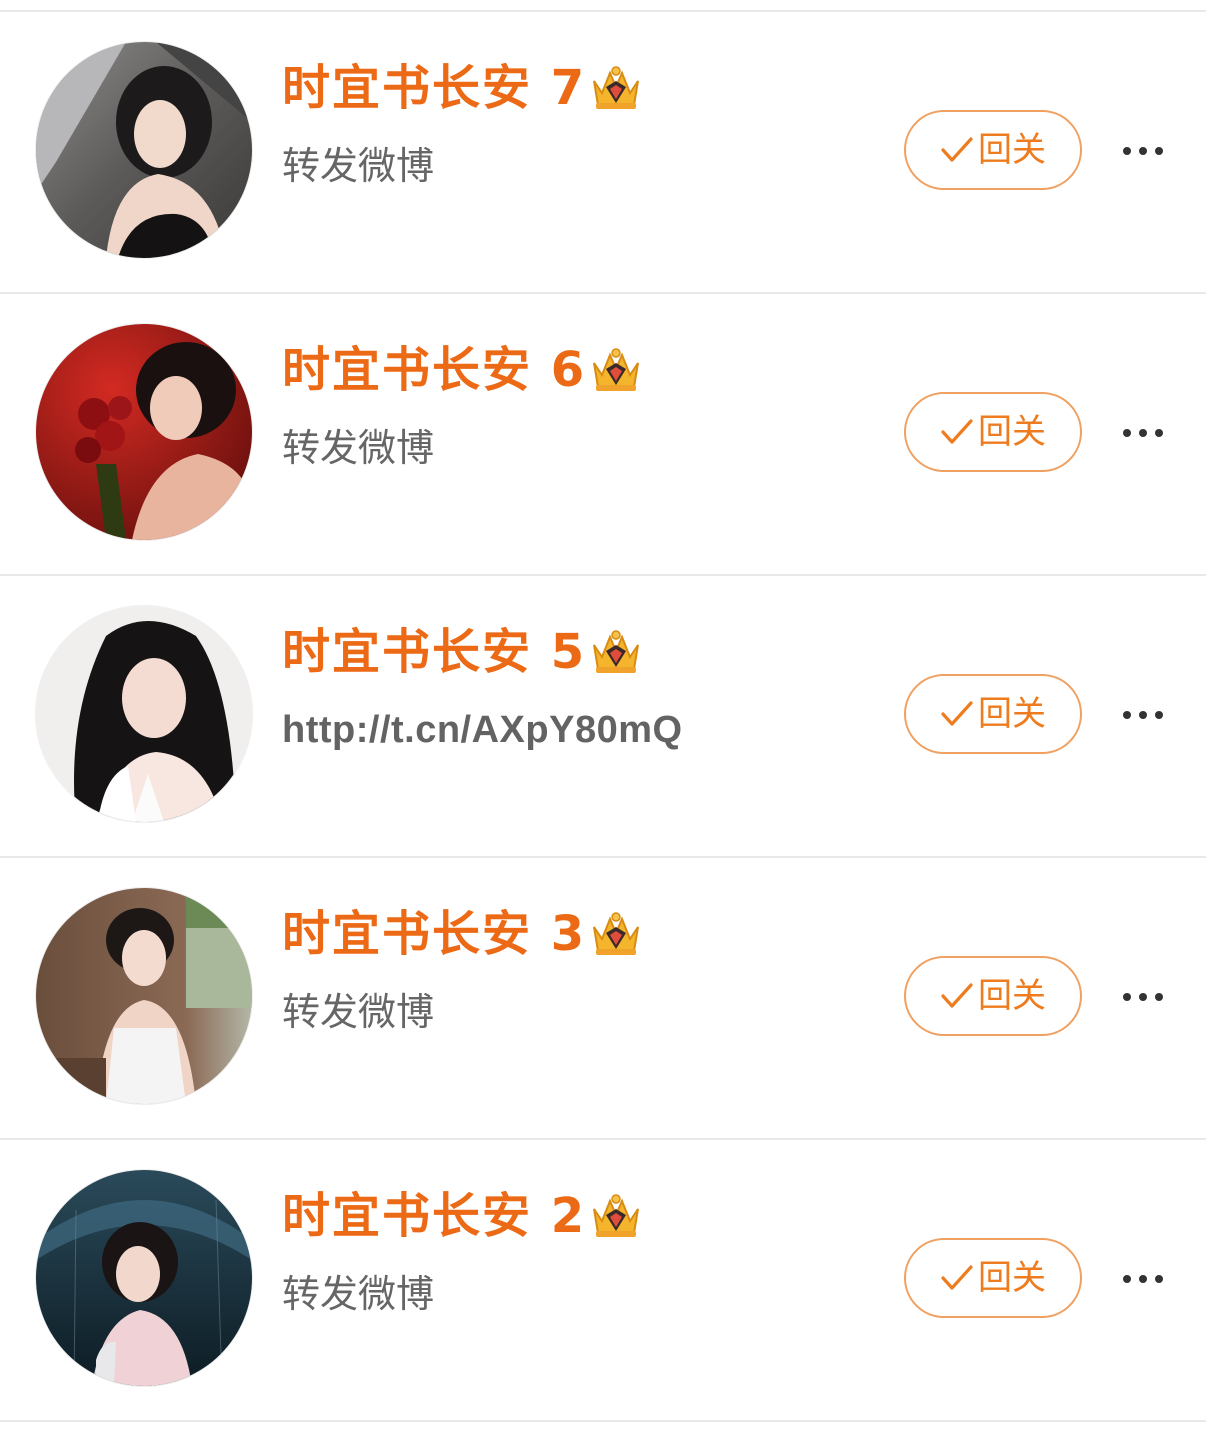  What do you see at coordinates (482, 730) in the screenshot?
I see `subtitle-link: http://t.cn/AXpY80mQ` at bounding box center [482, 730].